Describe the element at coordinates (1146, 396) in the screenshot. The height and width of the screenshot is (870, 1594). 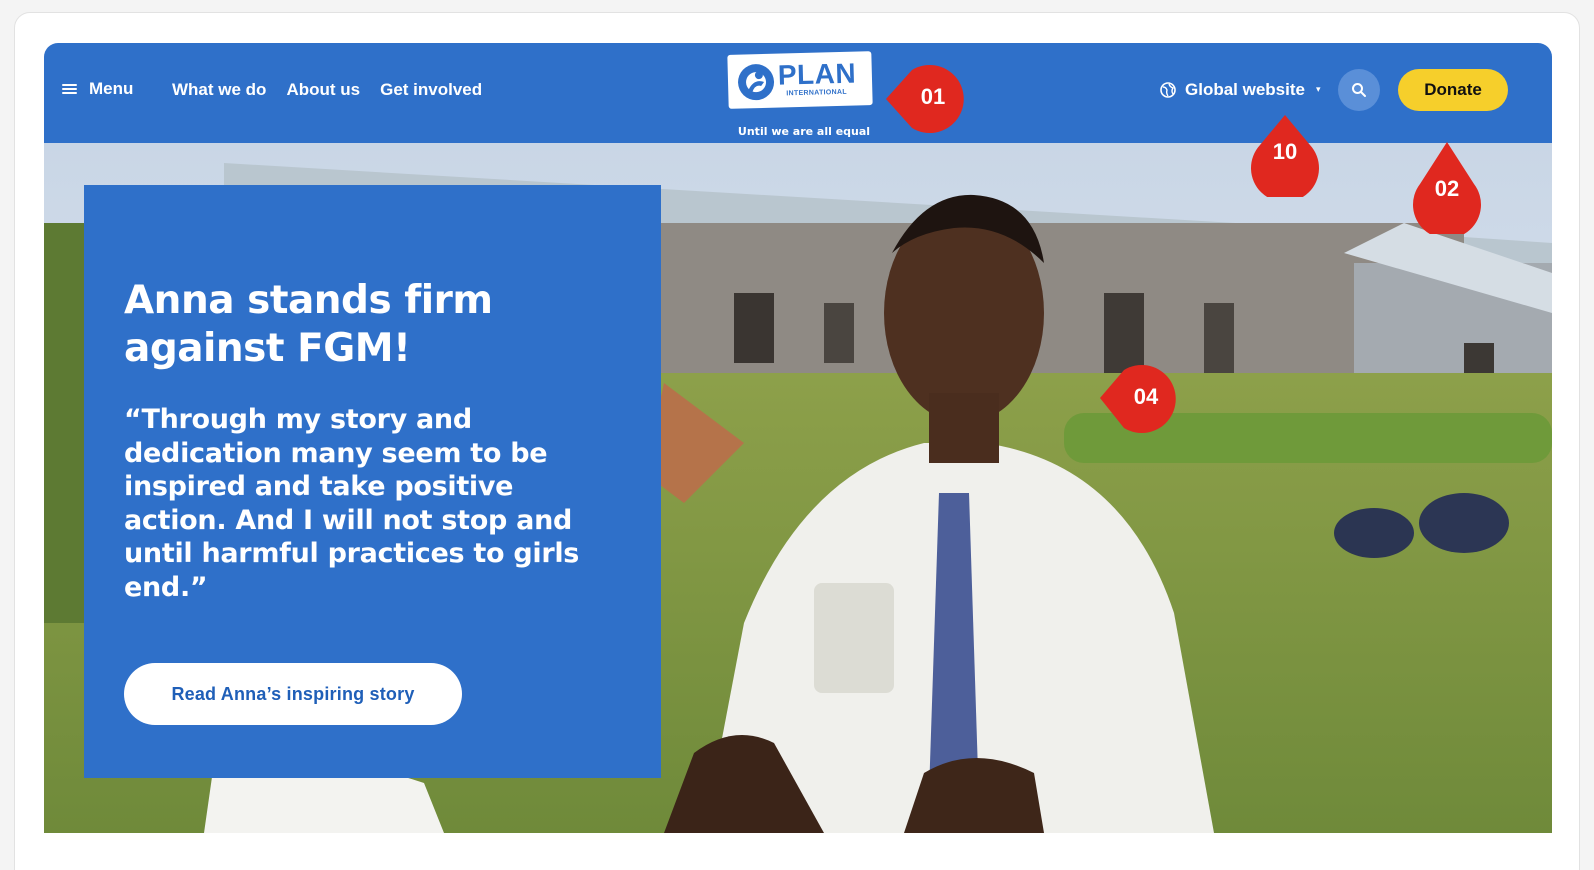
I see `annotation-label-04: 04` at that location.